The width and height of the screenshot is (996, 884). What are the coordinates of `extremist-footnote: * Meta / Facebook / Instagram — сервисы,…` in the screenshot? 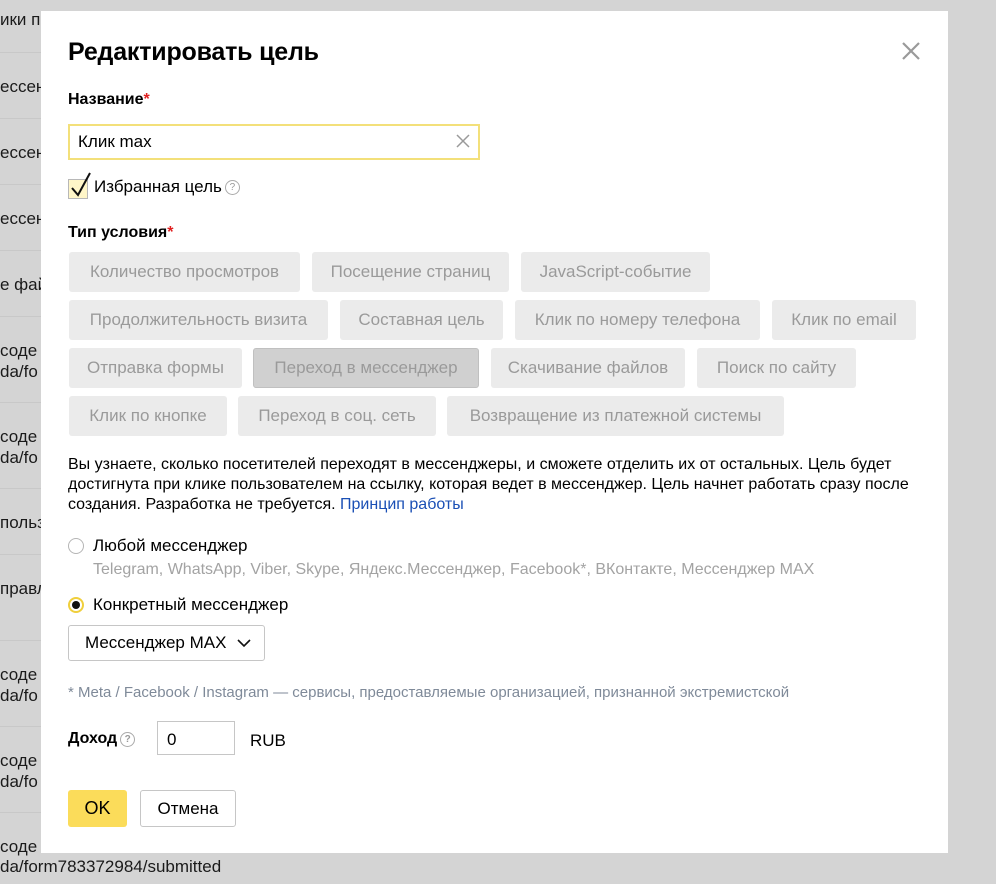 It's located at (429, 692).